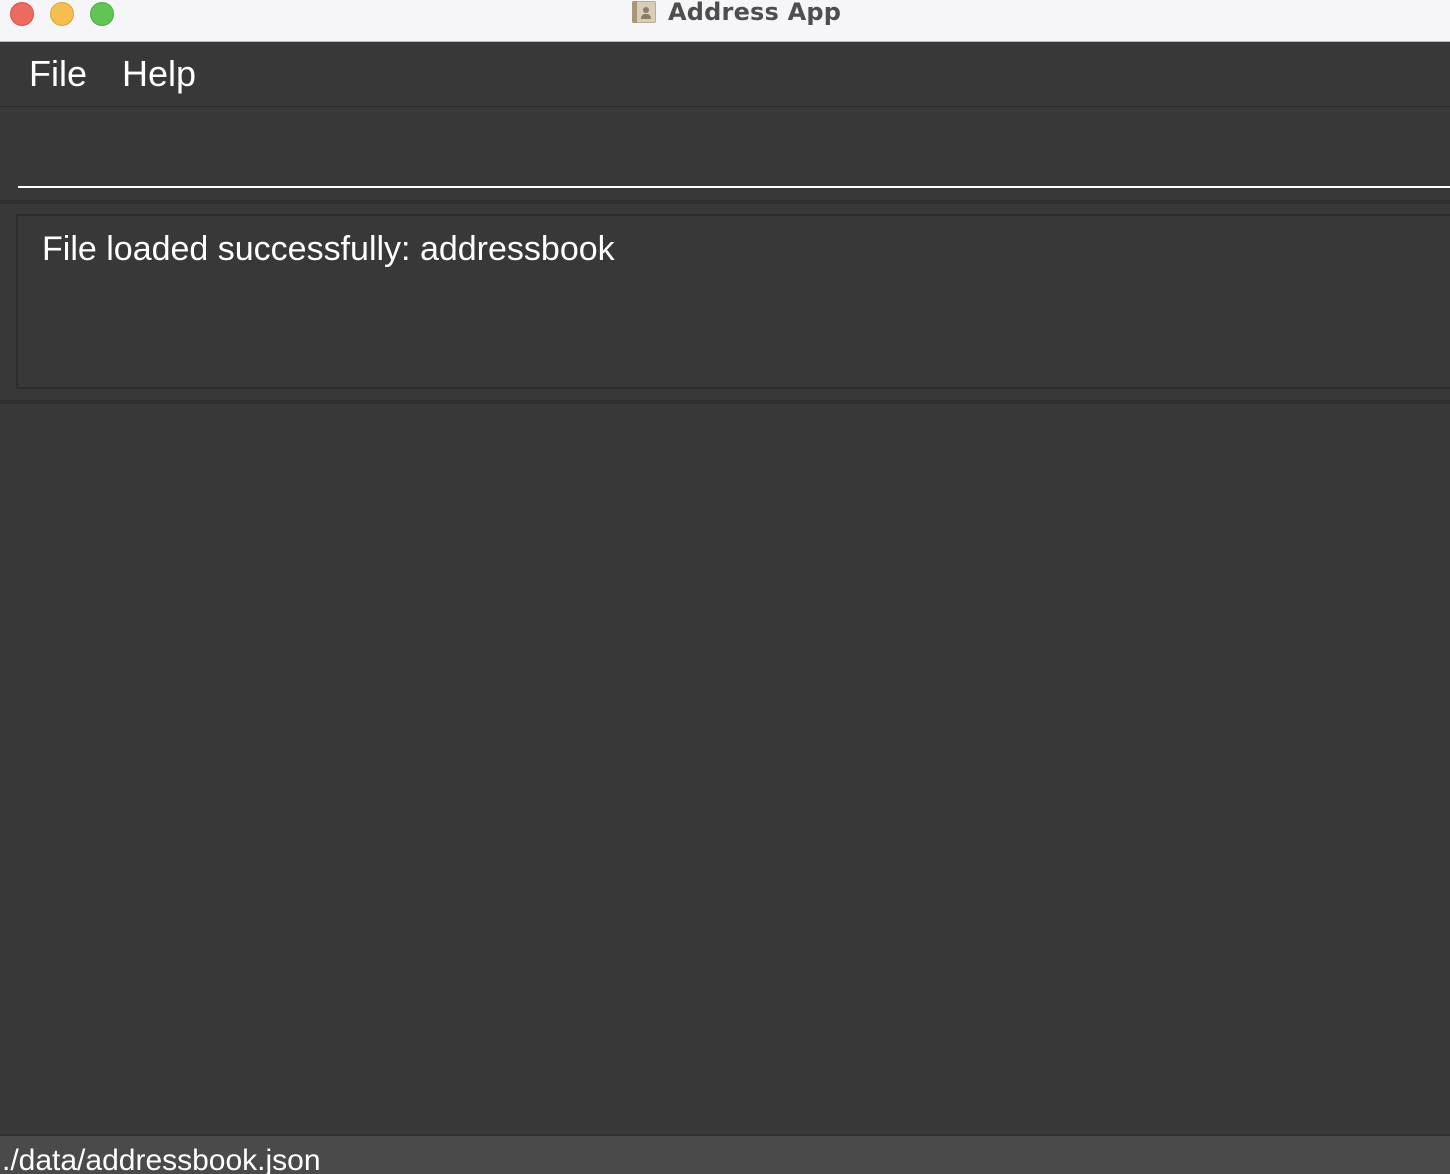 The width and height of the screenshot is (1450, 1174). Describe the element at coordinates (725, 202) in the screenshot. I see `split-pane-divider` at that location.